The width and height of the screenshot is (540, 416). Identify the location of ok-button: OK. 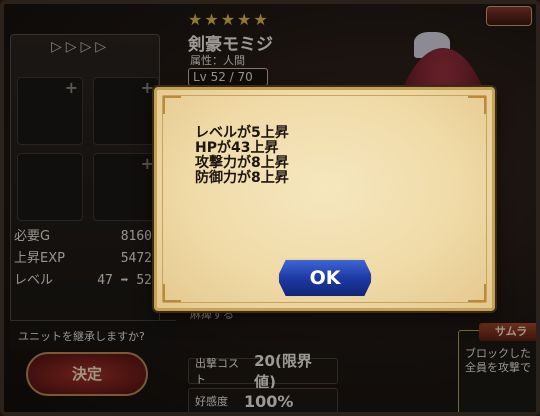
(325, 278).